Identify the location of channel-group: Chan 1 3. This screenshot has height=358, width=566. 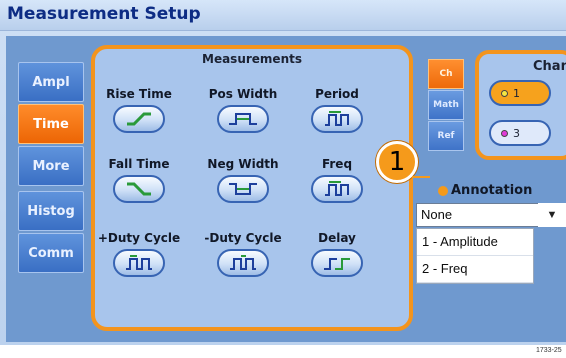
(520, 105).